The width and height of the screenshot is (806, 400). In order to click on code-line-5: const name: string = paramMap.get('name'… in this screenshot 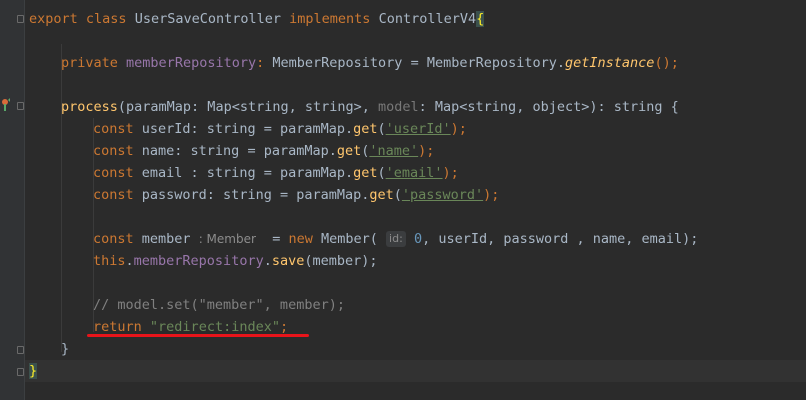, I will do `click(263, 151)`.